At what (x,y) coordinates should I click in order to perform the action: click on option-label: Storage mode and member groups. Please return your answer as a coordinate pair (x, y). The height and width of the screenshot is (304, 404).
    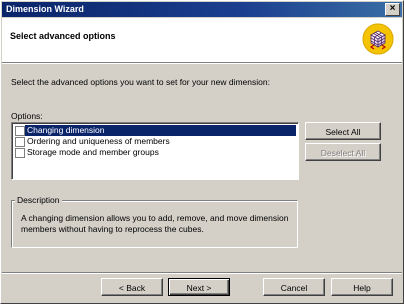
    Looking at the image, I should click on (93, 152).